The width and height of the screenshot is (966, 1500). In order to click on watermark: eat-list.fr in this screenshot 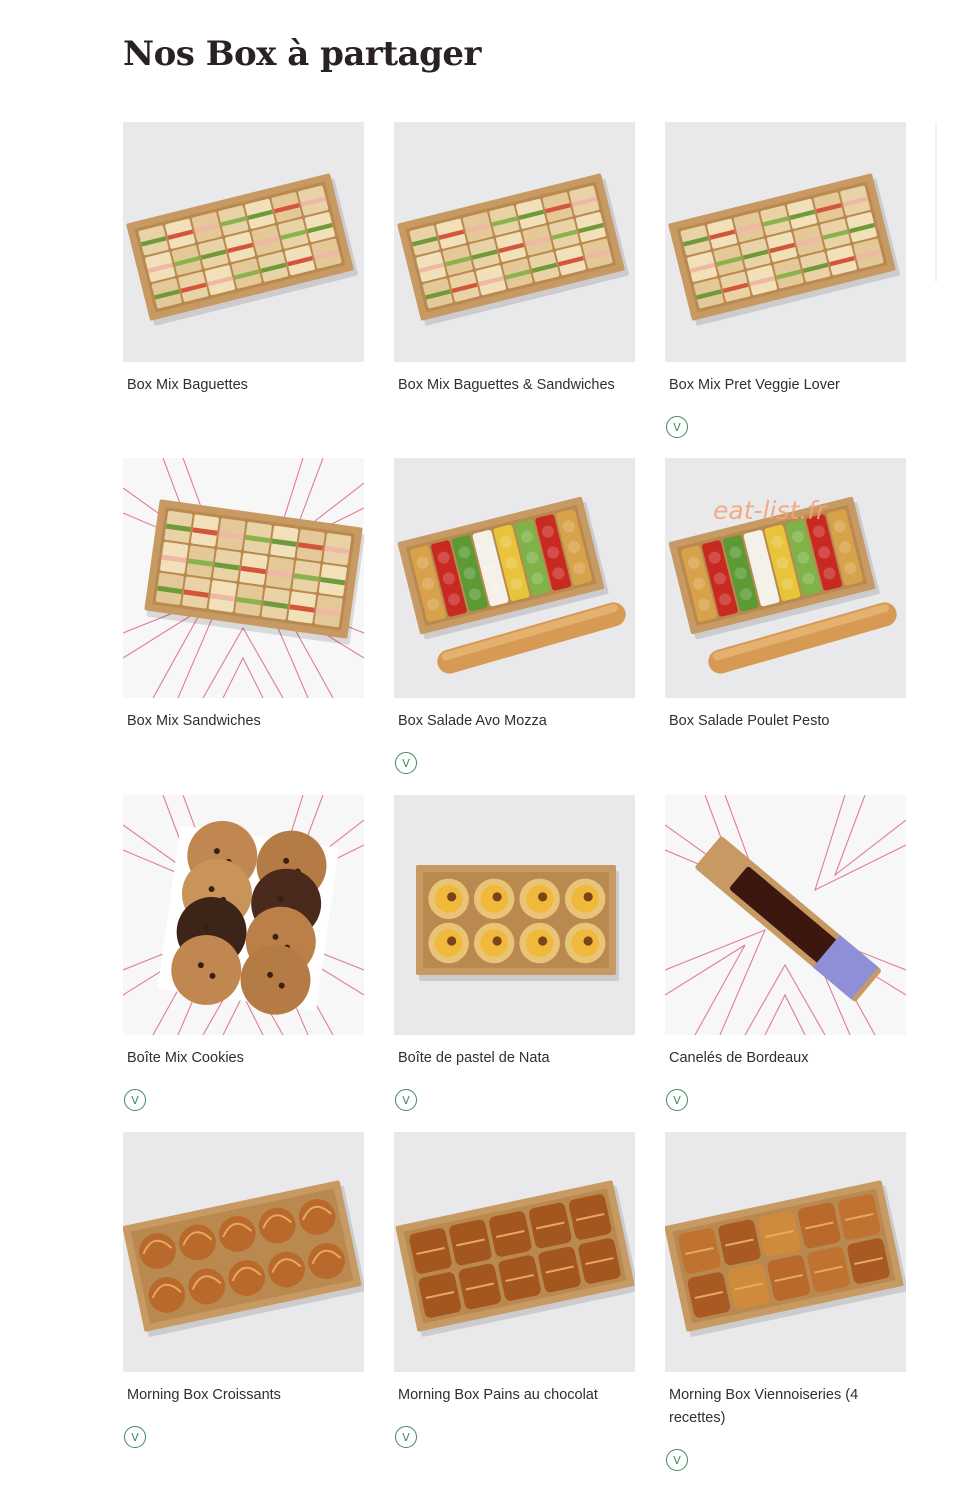, I will do `click(770, 510)`.